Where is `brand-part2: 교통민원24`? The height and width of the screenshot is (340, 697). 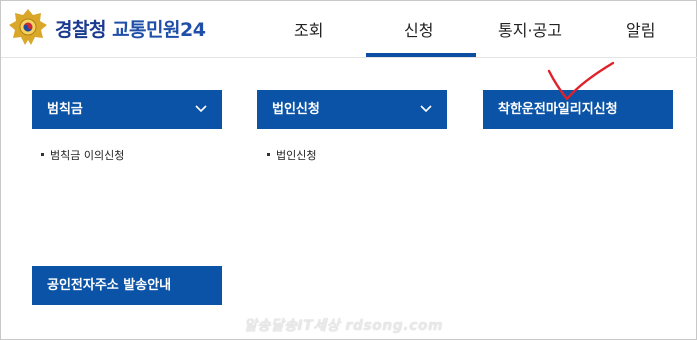
brand-part2: 교통민원24 is located at coordinates (159, 30).